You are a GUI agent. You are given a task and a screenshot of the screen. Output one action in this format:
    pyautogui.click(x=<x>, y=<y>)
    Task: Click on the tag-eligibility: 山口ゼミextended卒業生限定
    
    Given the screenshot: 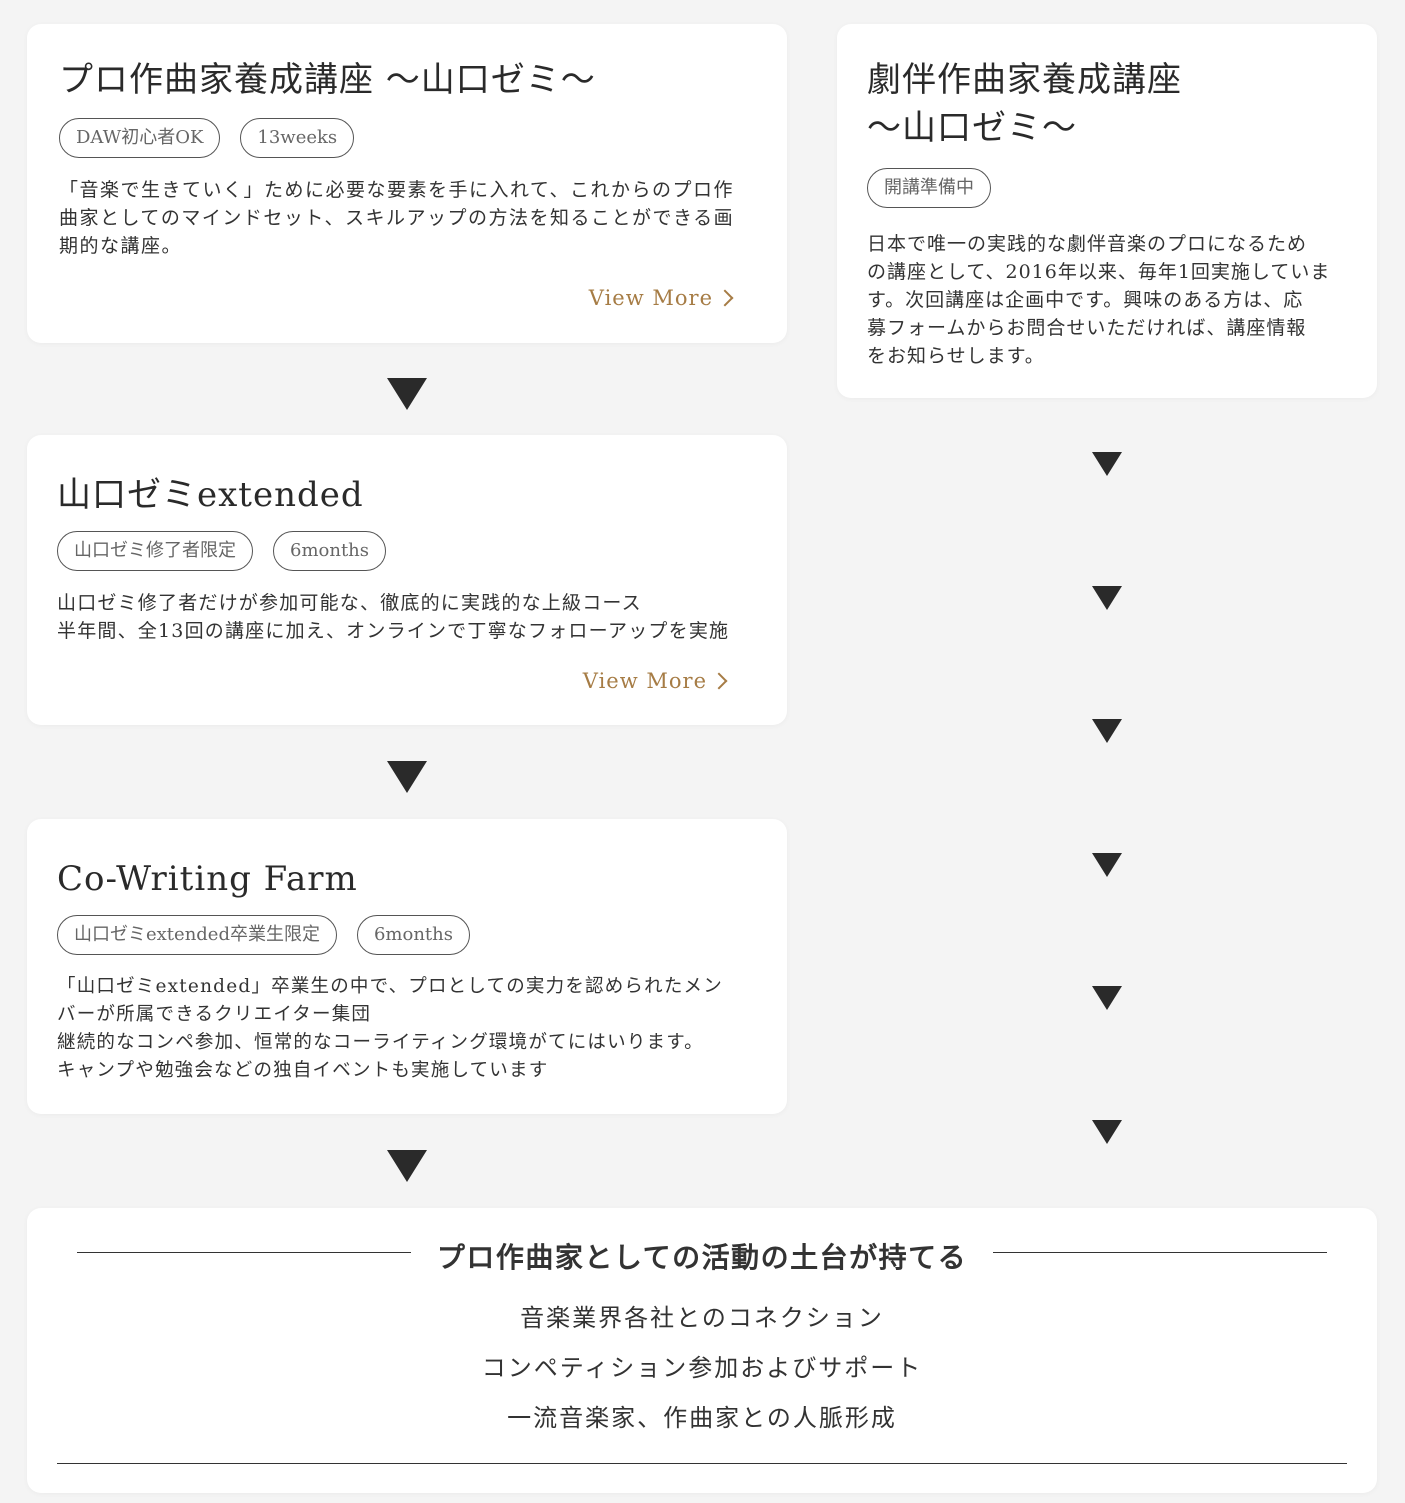 What is the action you would take?
    pyautogui.click(x=197, y=935)
    